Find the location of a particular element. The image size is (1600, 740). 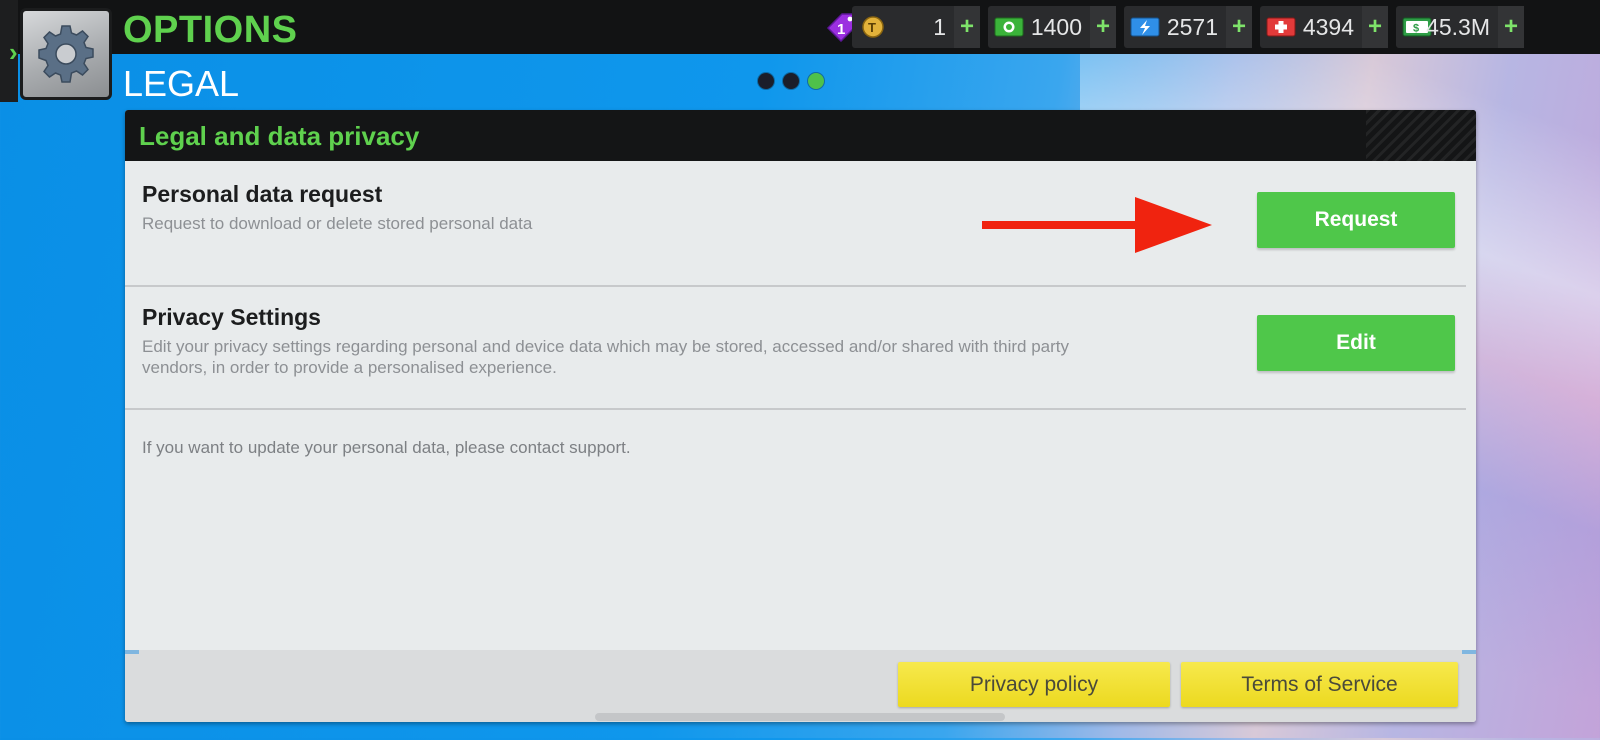

currency-cash: 1400 + is located at coordinates (1052, 27).